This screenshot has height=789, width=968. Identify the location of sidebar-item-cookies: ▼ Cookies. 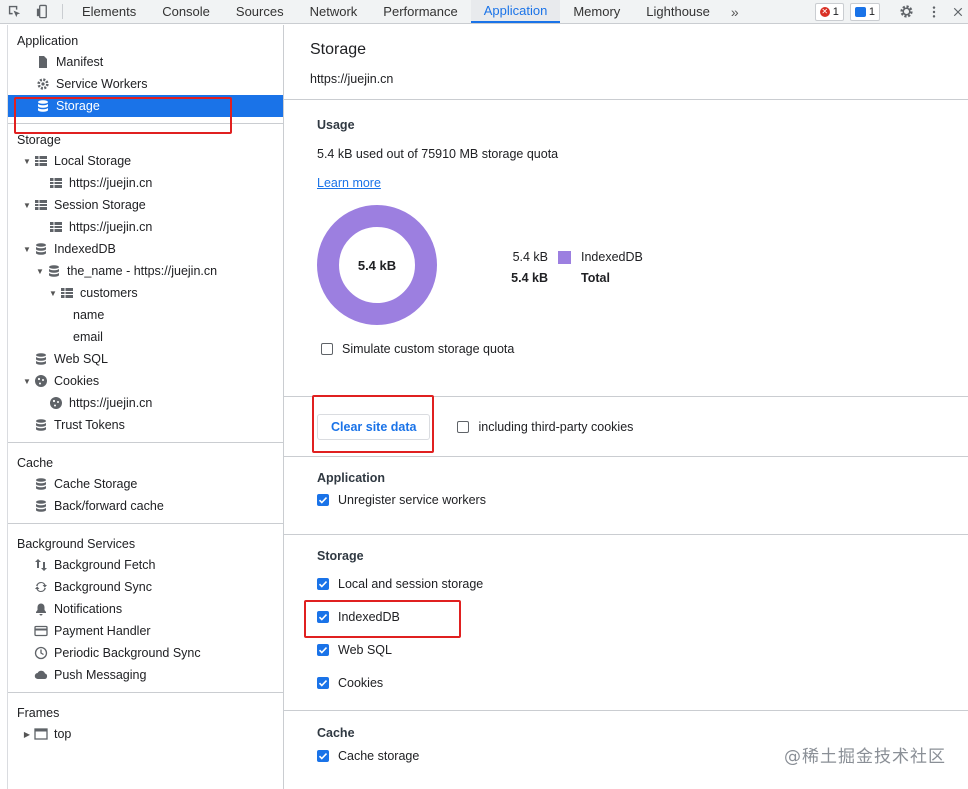
(145, 381).